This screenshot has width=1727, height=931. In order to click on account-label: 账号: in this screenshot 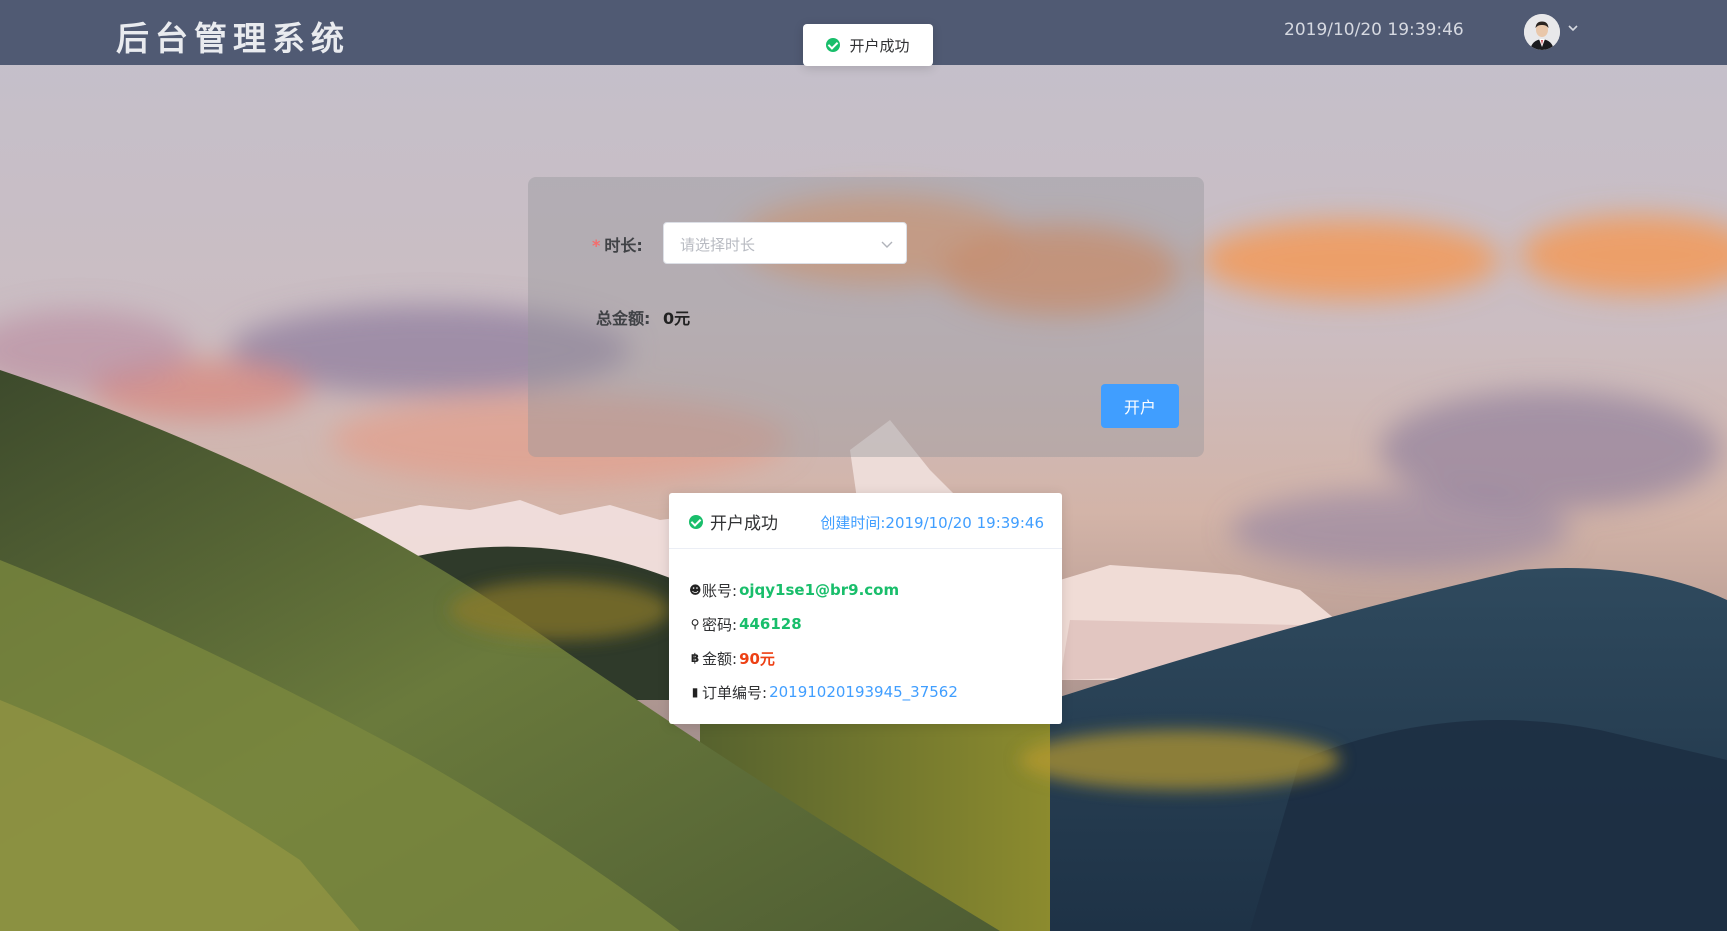, I will do `click(720, 590)`.